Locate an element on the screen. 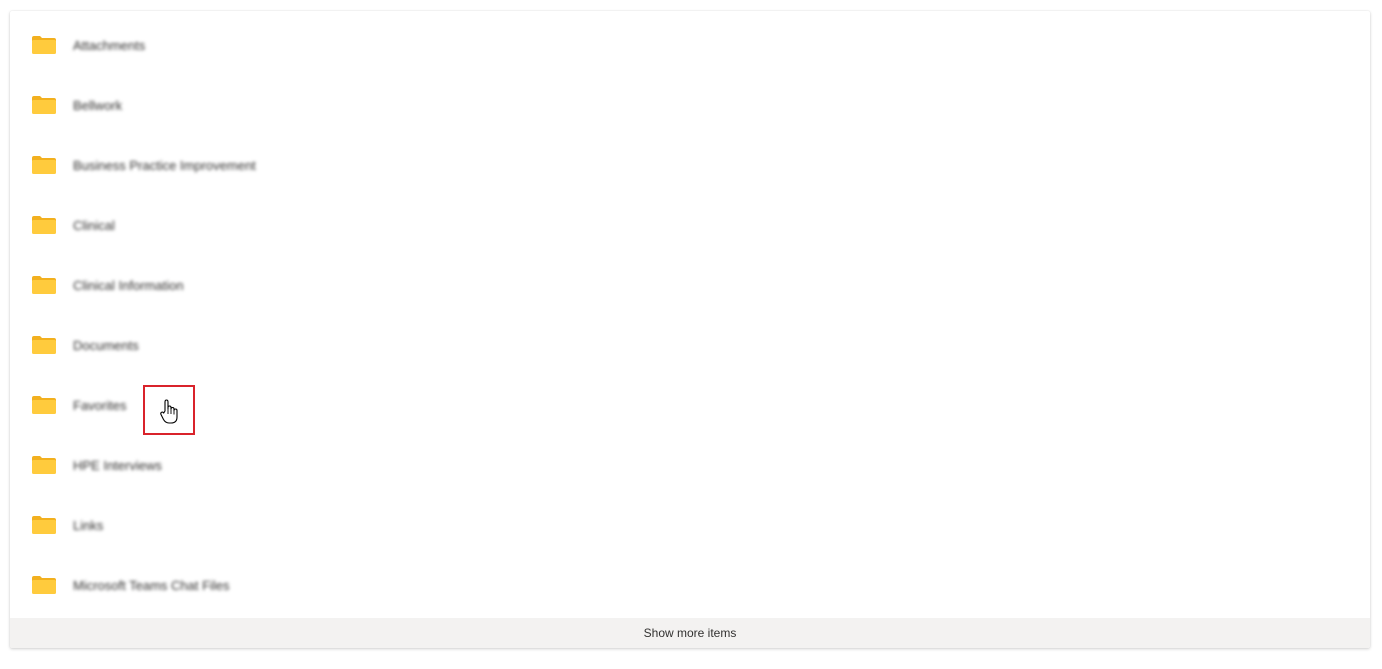 The width and height of the screenshot is (1382, 669). folder-item: Links is located at coordinates (690, 525).